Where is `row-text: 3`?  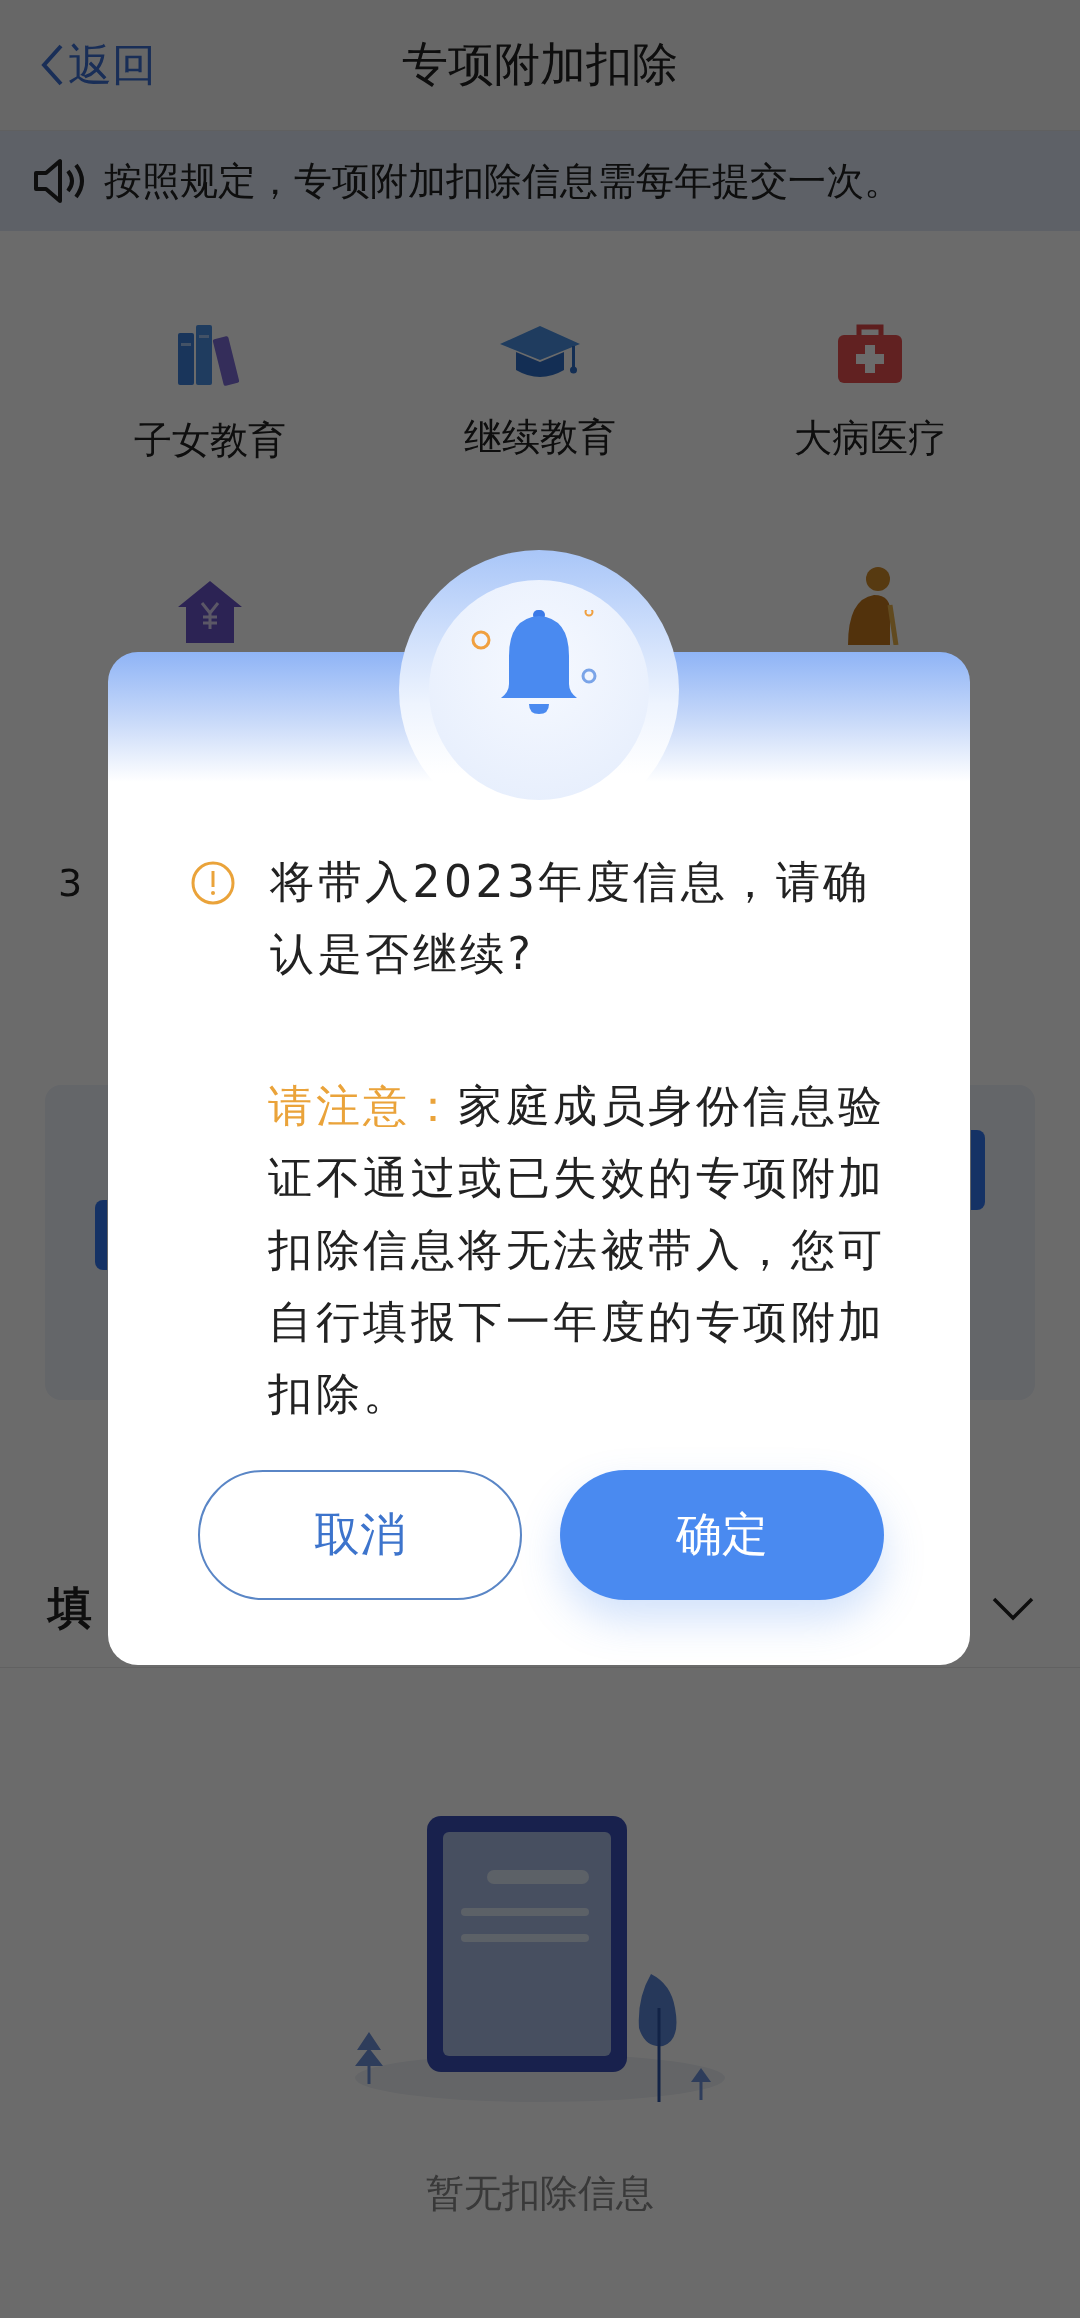
row-text: 3 is located at coordinates (70, 883).